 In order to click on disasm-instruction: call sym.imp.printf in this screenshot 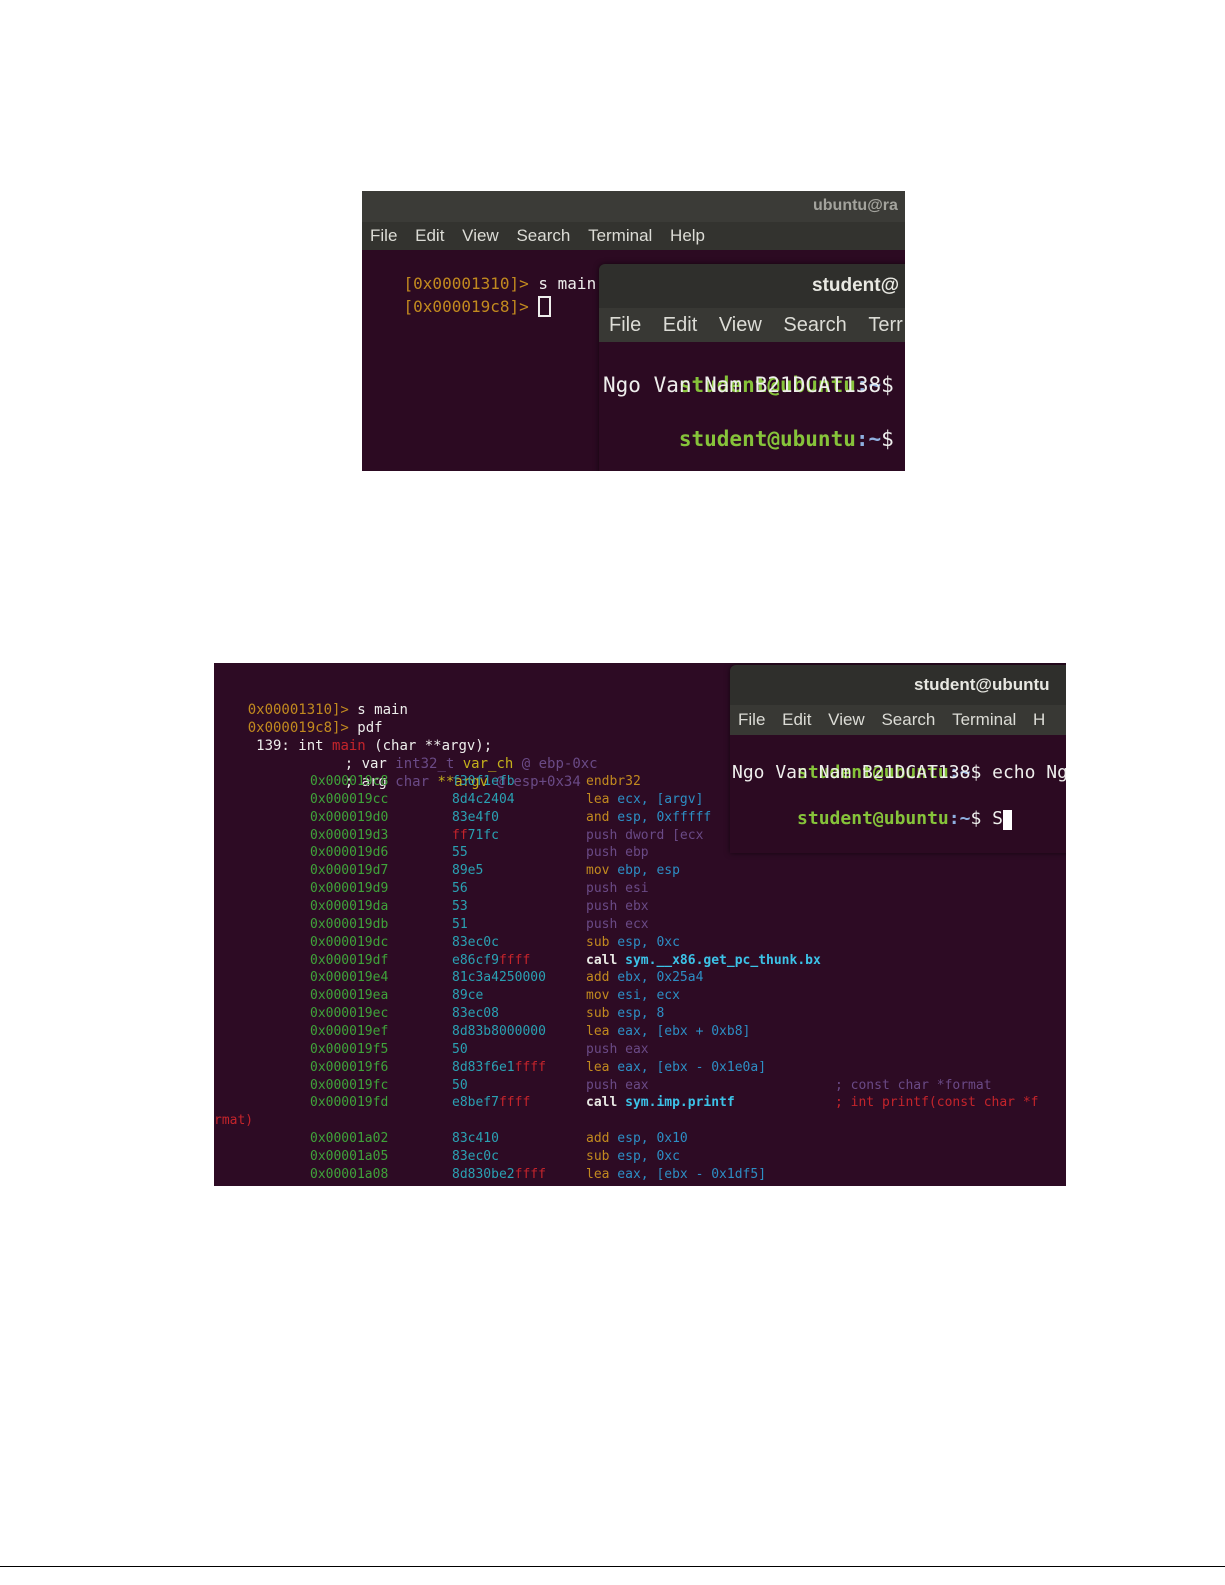, I will do `click(660, 1103)`.